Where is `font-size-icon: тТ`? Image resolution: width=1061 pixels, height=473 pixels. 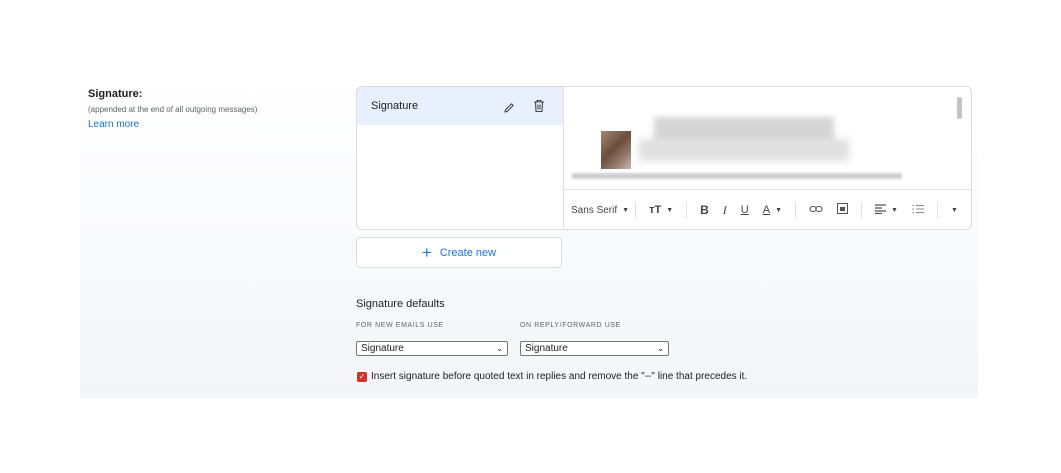
font-size-icon: тТ is located at coordinates (655, 210).